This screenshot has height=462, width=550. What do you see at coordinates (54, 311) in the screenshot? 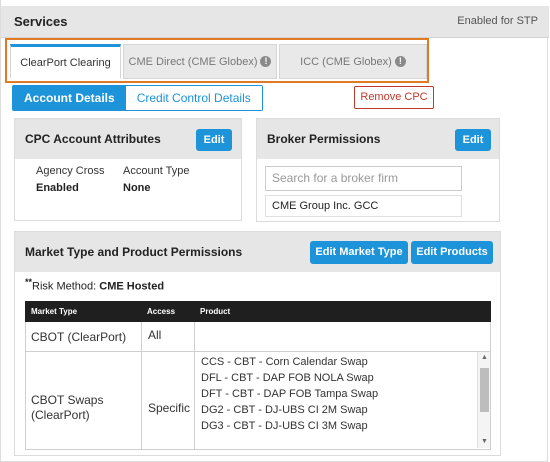
I see `column-header-market-type: Market Type` at bounding box center [54, 311].